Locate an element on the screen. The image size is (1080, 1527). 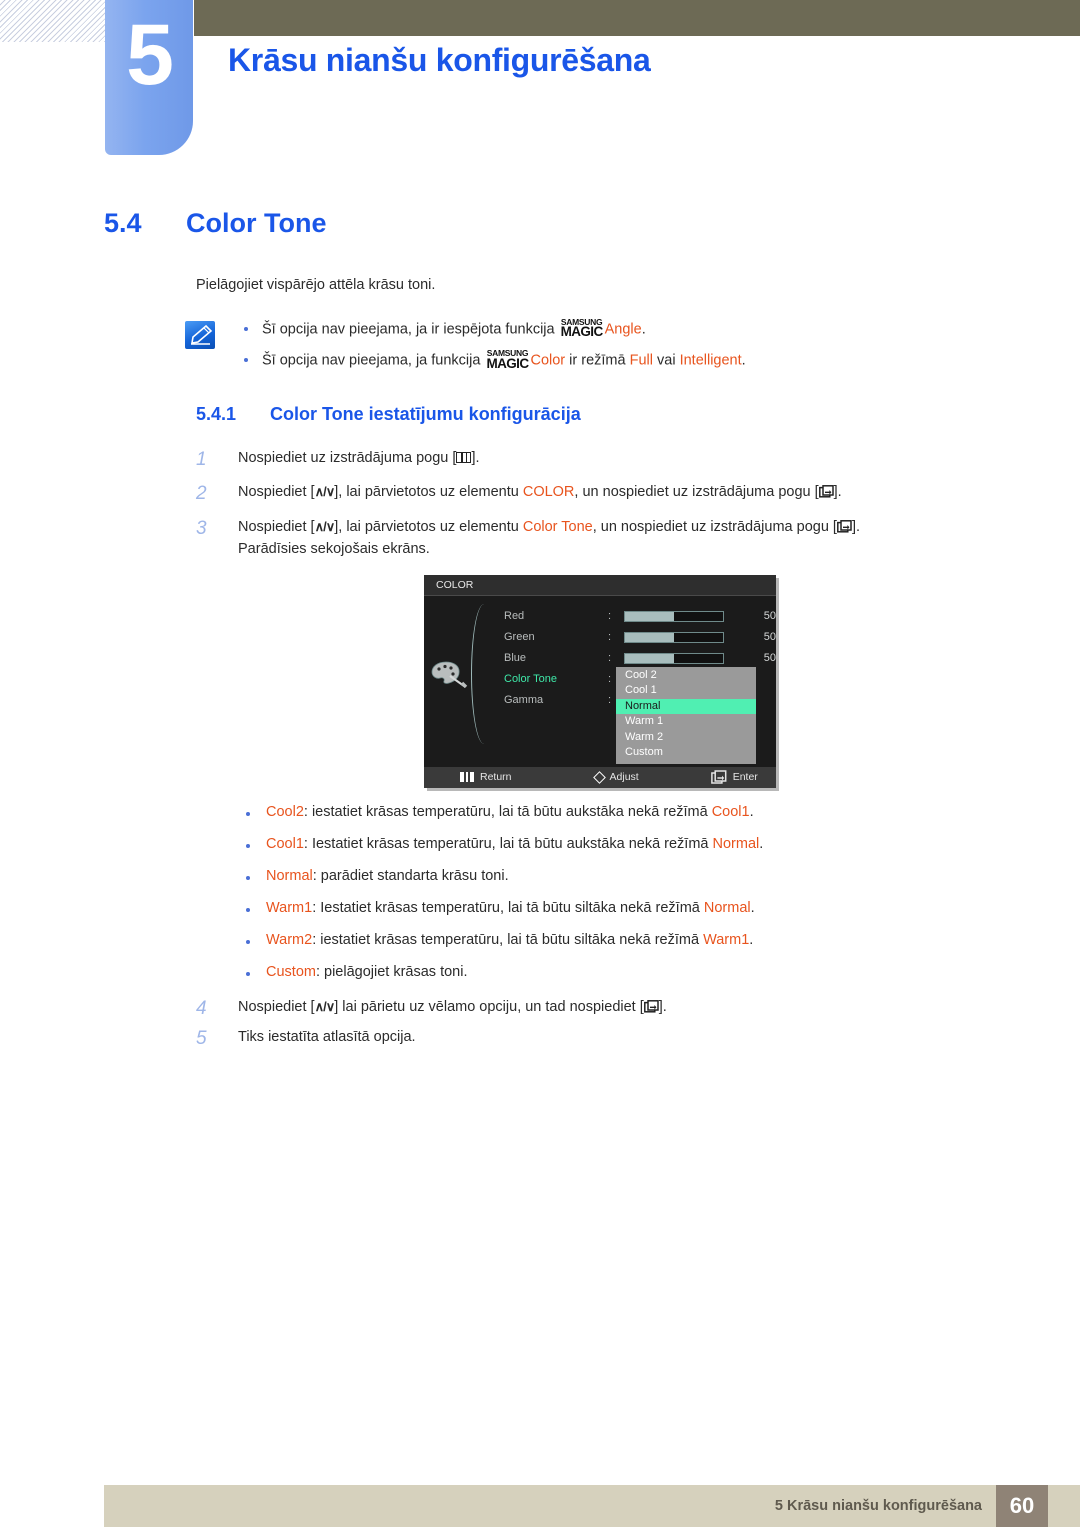
section-title: Color Tone is located at coordinates (256, 223).